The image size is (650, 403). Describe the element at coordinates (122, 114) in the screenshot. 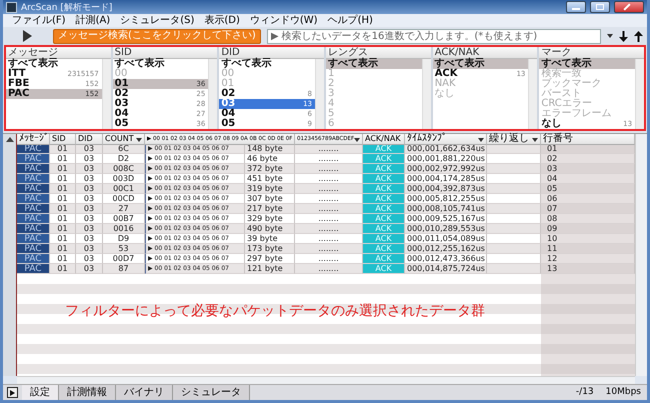

I see `item-label: 04` at that location.